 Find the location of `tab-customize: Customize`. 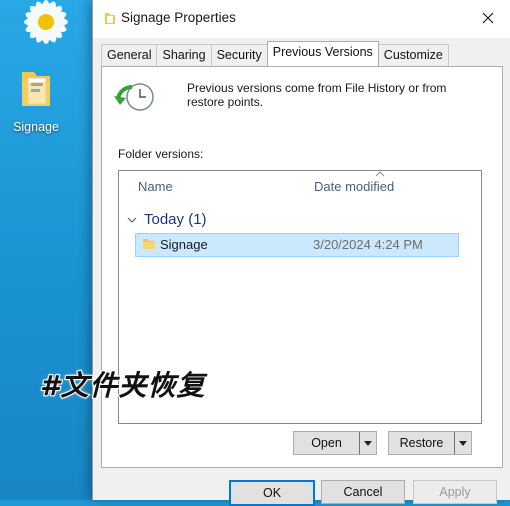

tab-customize: Customize is located at coordinates (413, 55).